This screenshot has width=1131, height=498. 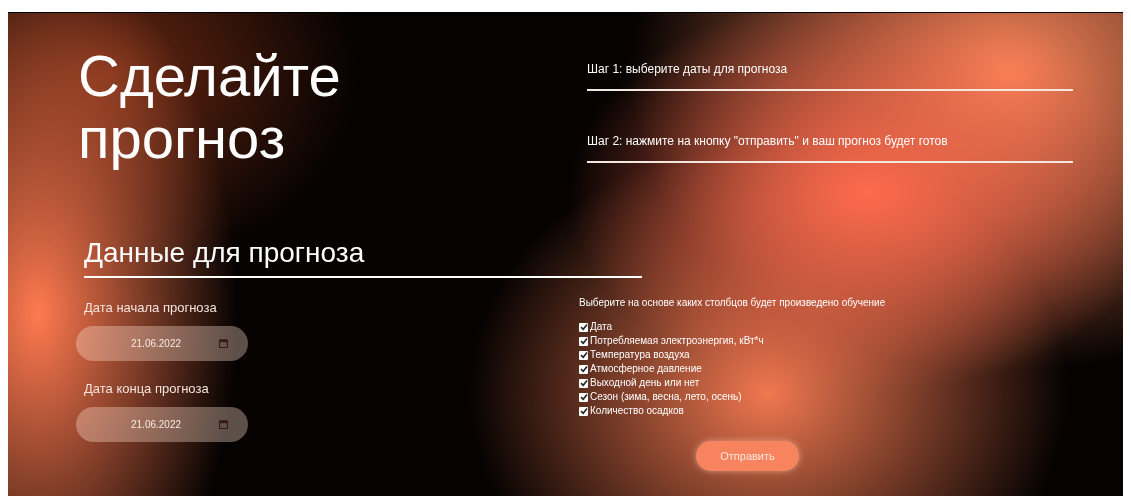 I want to click on option-label: Дата, so click(x=601, y=327).